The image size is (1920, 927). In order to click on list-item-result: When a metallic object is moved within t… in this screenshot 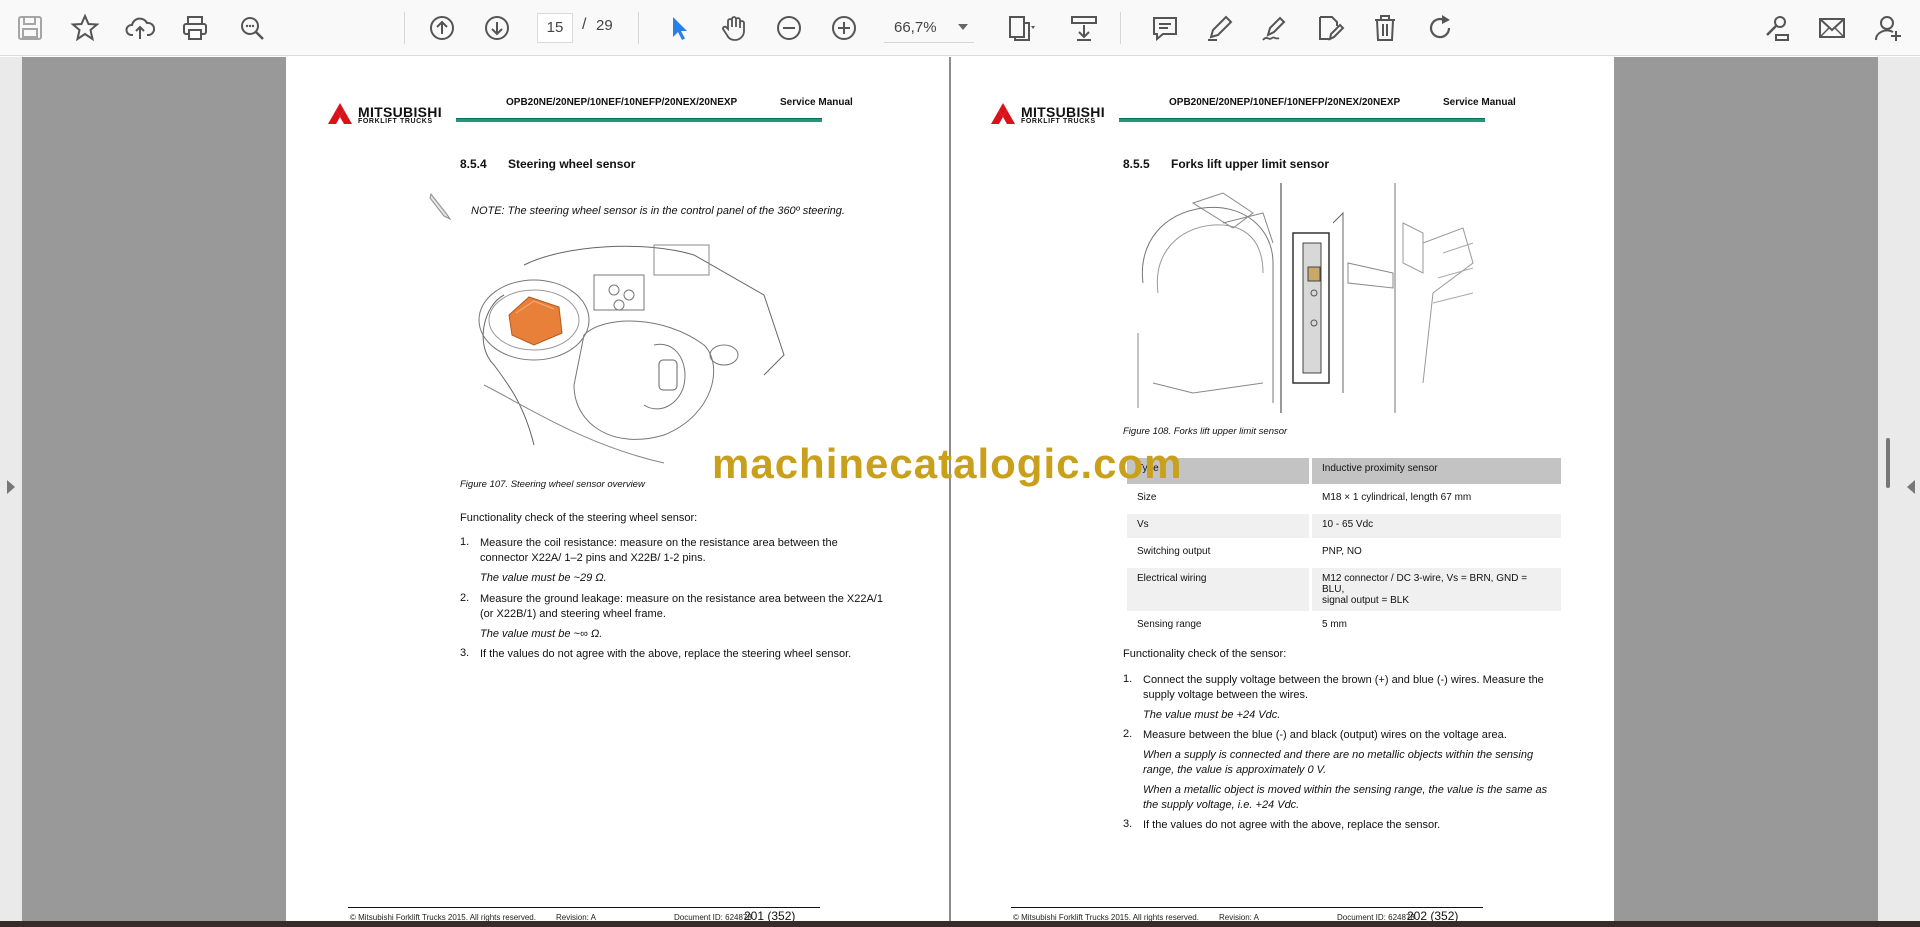, I will do `click(1345, 790)`.